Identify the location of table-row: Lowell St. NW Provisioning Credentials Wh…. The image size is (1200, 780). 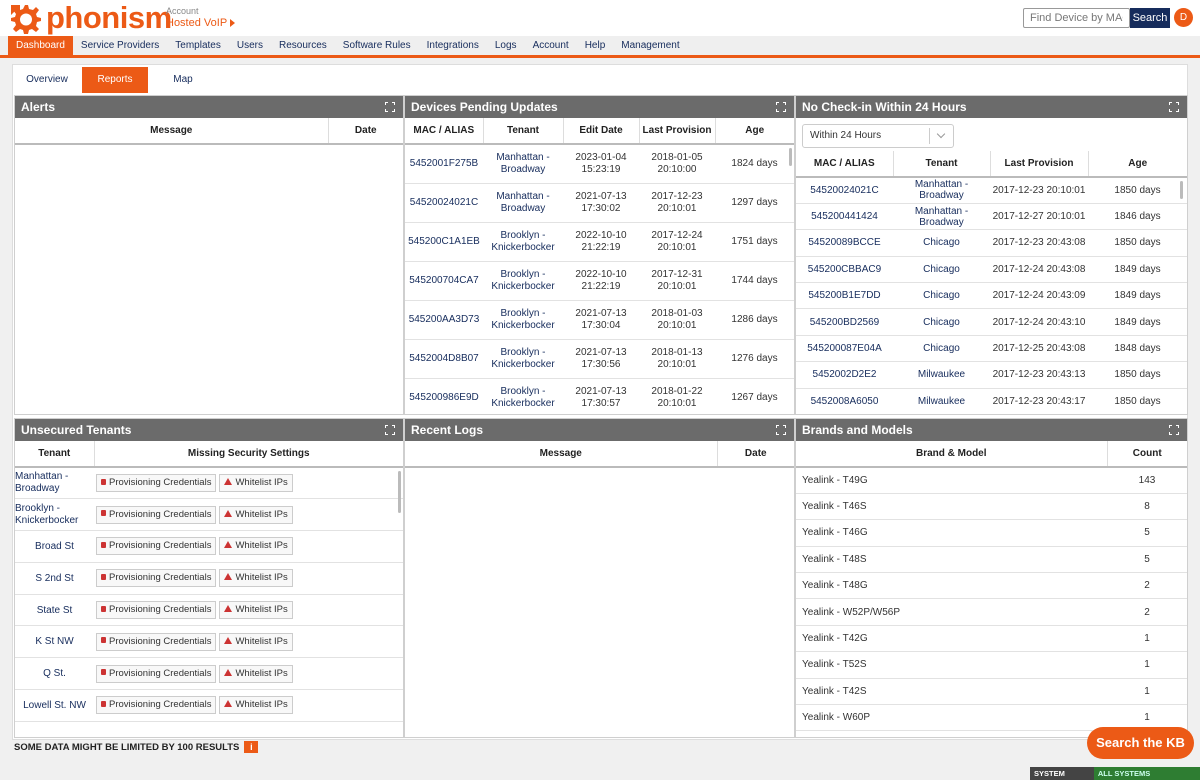
(209, 705).